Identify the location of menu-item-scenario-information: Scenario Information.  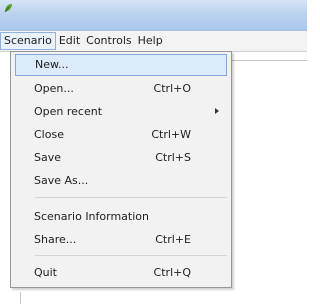
(121, 217).